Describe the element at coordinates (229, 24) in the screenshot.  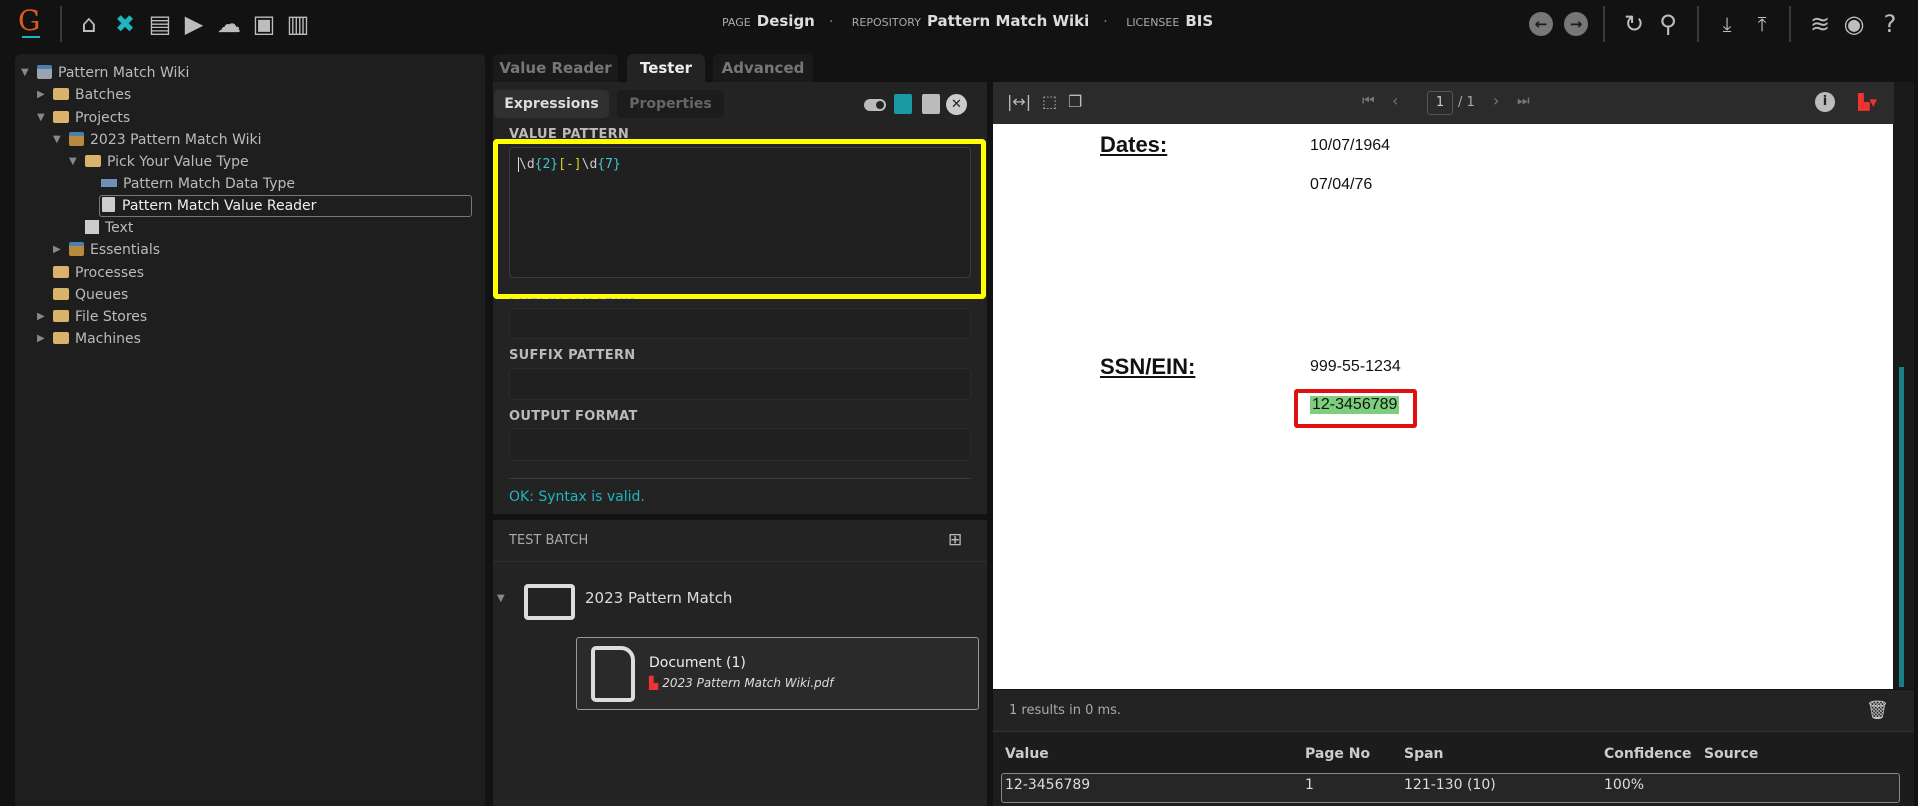
I see `cloud-upload-icon: ☁` at that location.